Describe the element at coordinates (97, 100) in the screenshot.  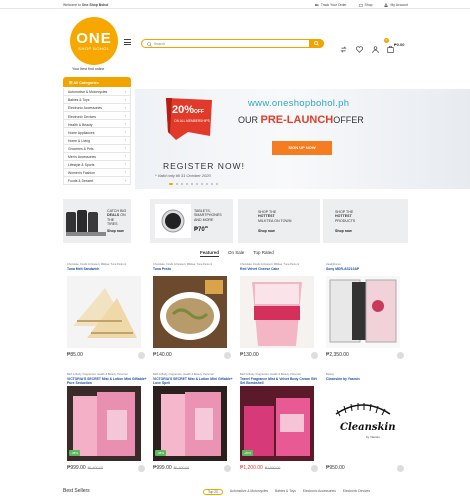
I see `category-item: Babies & Toys` at that location.